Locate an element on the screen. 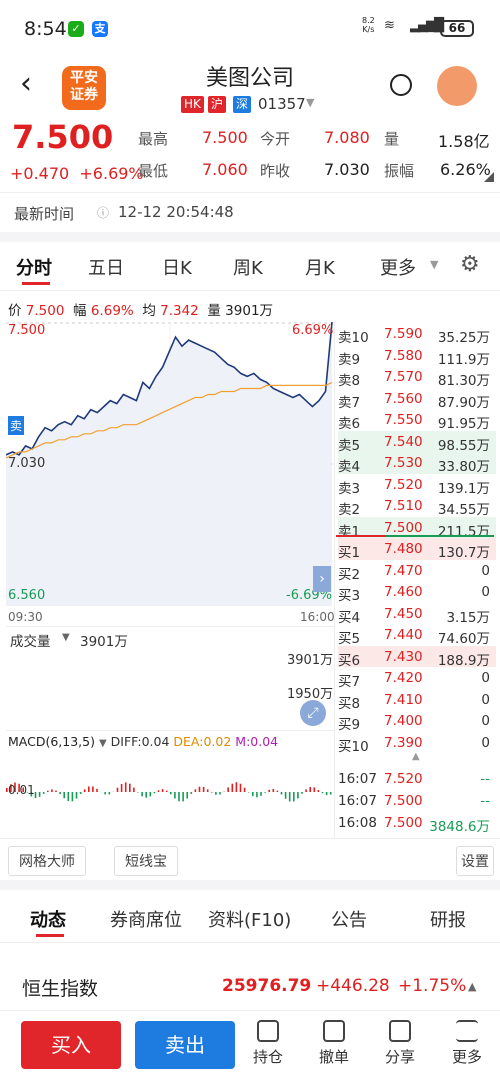 This screenshot has height=1079, width=500. fullscreen-icon: ⤢ is located at coordinates (313, 713).